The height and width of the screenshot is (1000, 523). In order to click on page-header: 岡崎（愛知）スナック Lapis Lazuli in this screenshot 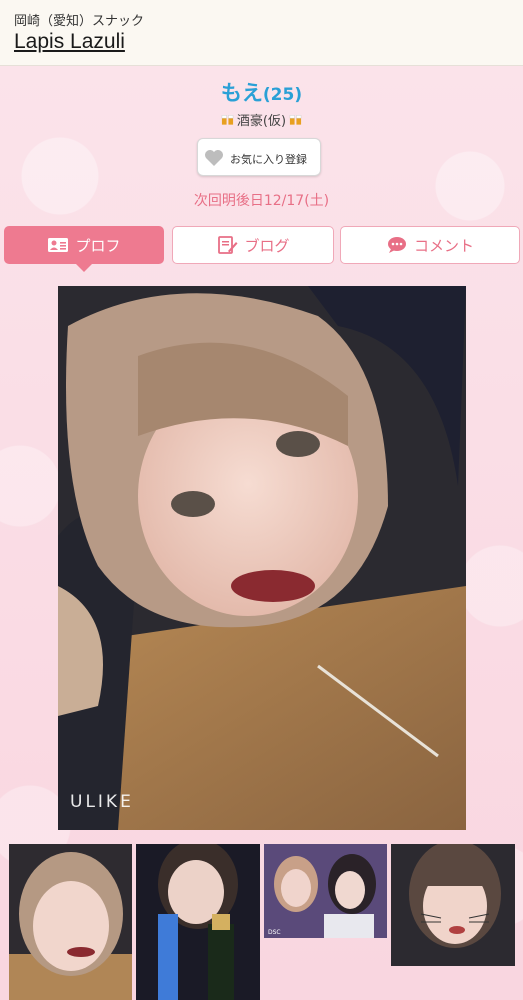, I will do `click(261, 33)`.